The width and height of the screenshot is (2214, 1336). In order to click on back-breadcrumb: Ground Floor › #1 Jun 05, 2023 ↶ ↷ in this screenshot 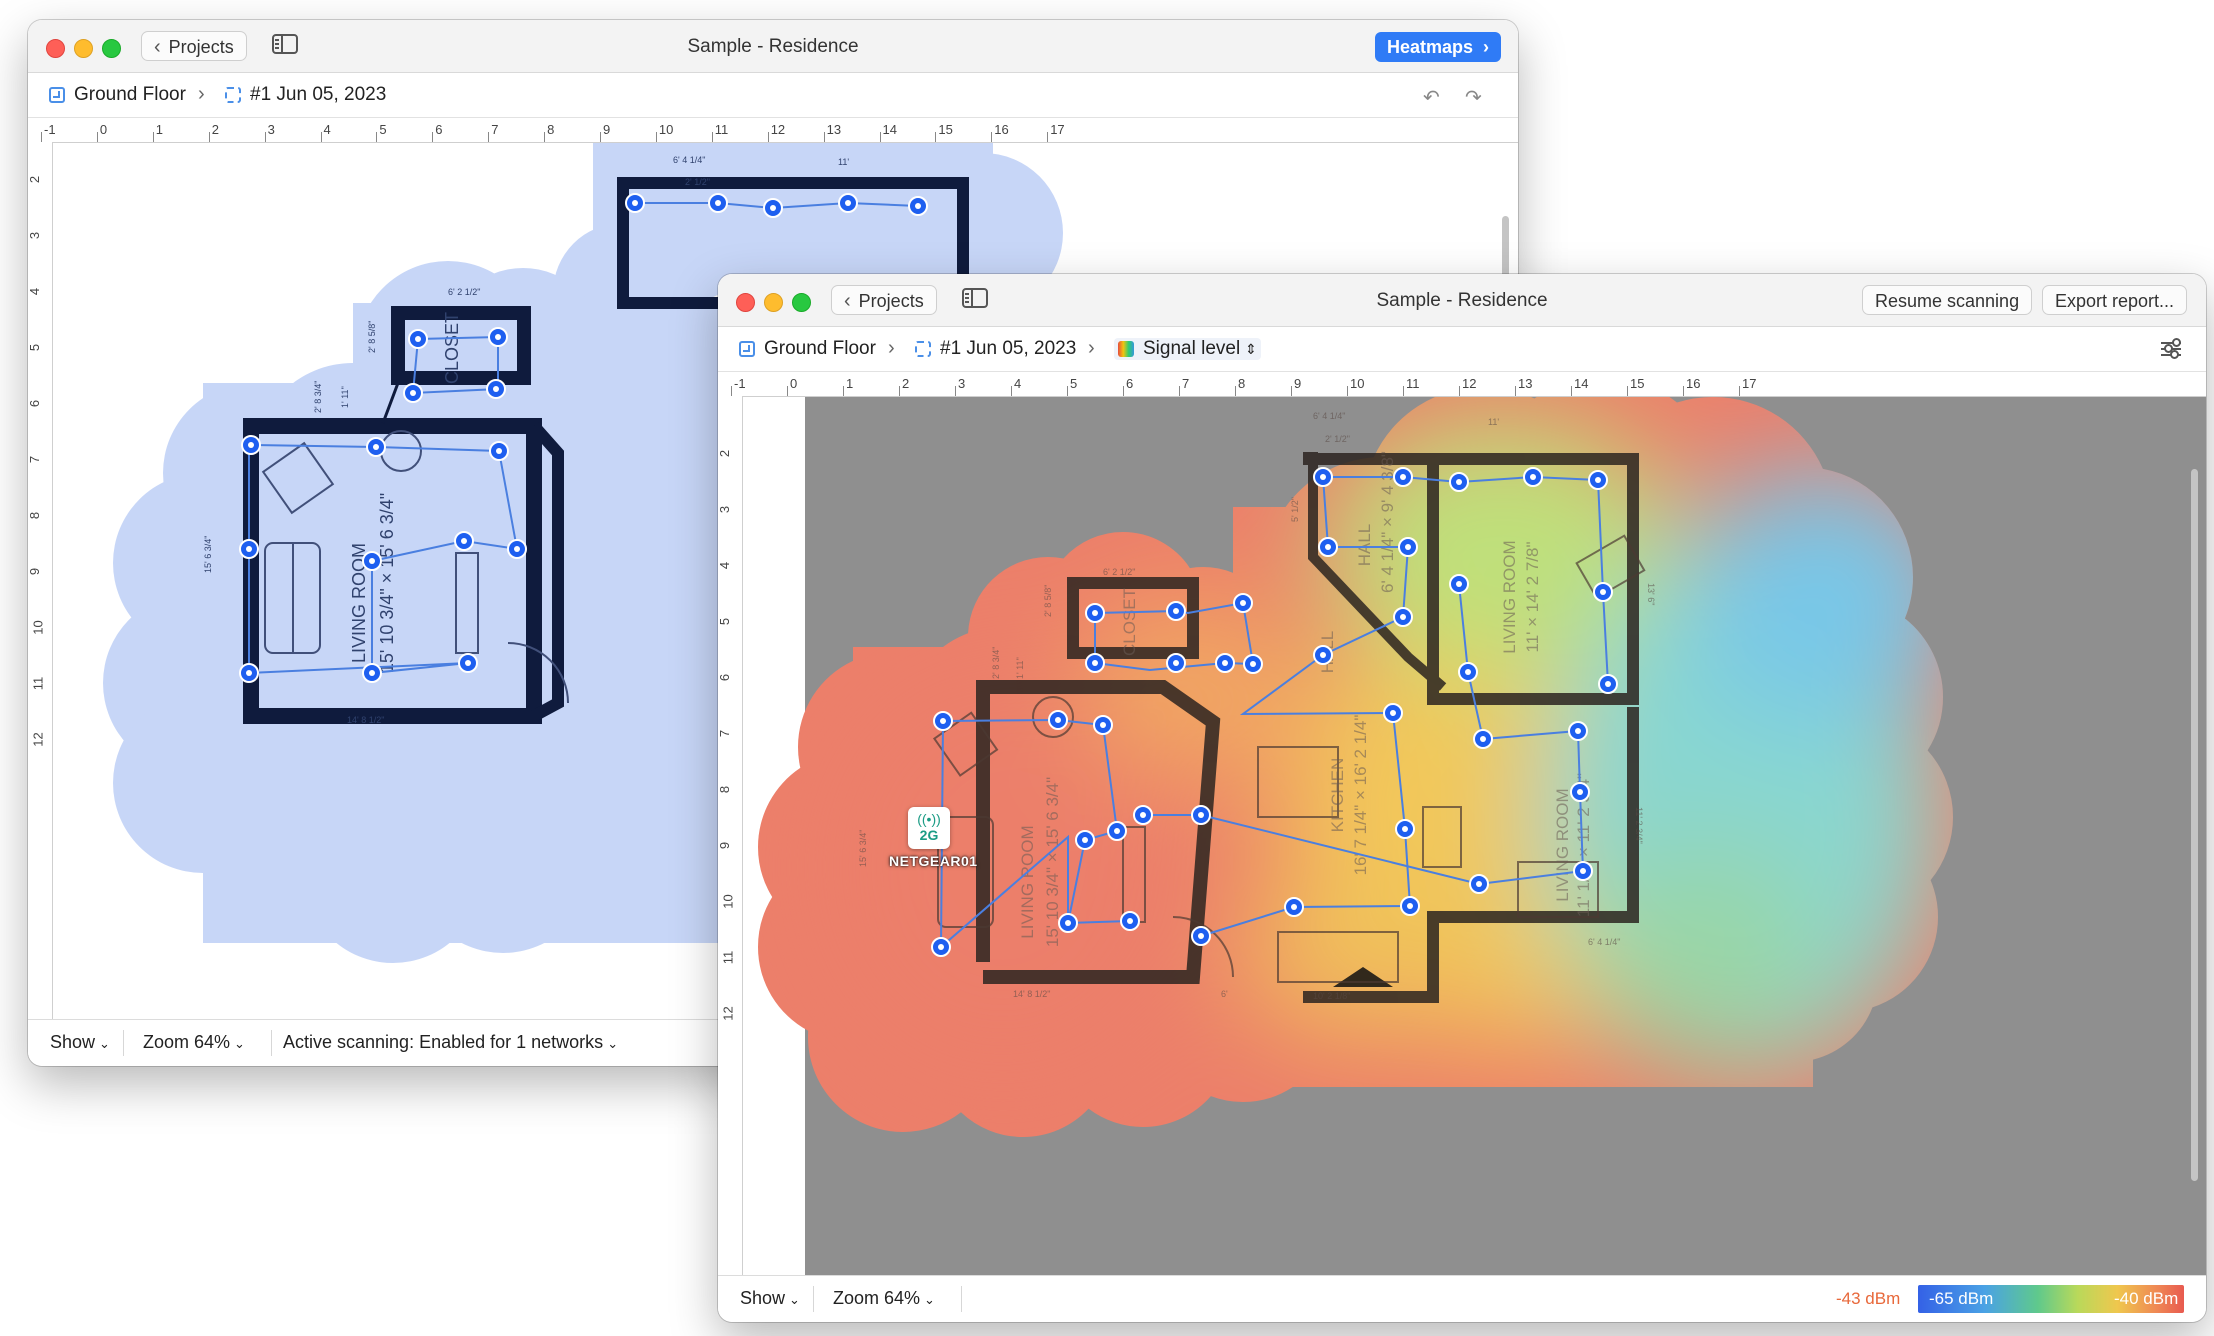, I will do `click(773, 95)`.